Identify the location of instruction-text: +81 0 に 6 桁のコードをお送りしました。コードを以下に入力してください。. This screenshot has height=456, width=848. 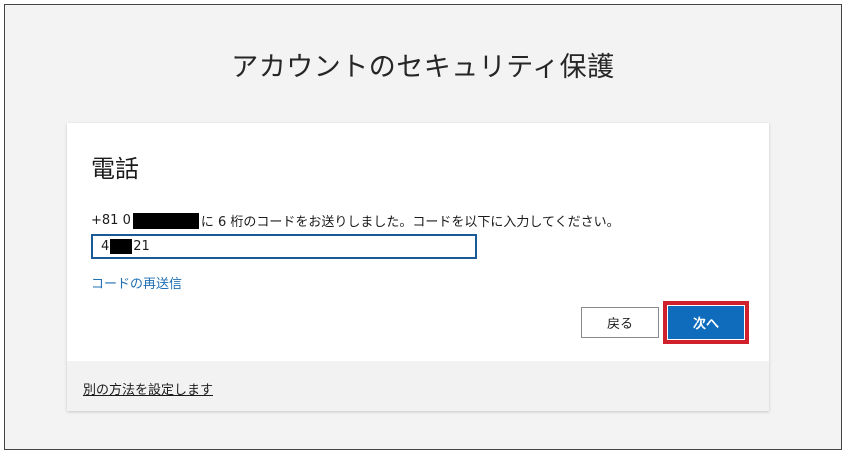
(355, 220).